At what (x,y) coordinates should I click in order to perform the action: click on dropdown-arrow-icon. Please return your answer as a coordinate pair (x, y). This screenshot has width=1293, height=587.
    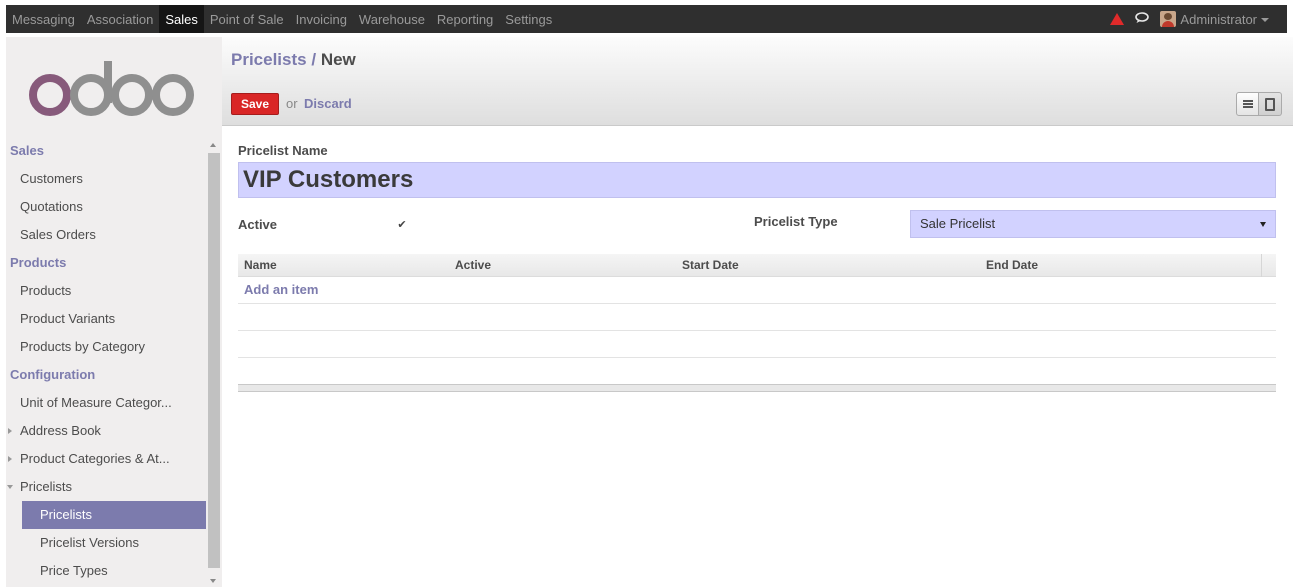
    Looking at the image, I should click on (1263, 224).